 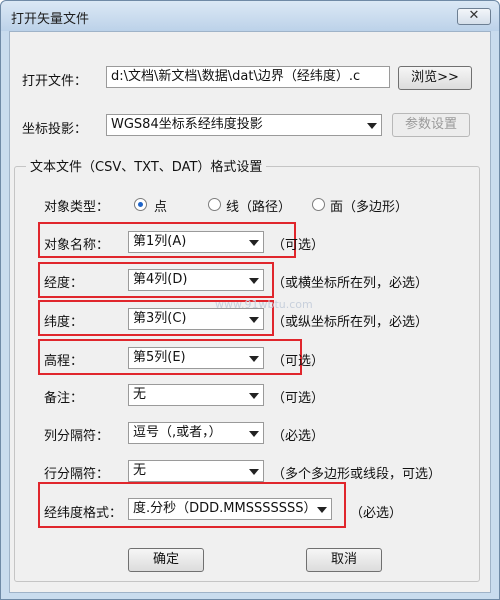 I want to click on object-name-value: 第1列(A), so click(x=160, y=241).